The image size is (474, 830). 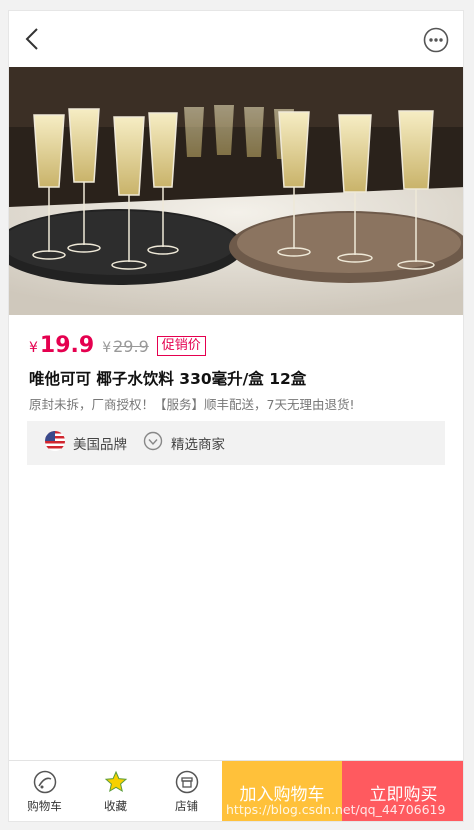 I want to click on badge-label: 精选商家, so click(x=198, y=445).